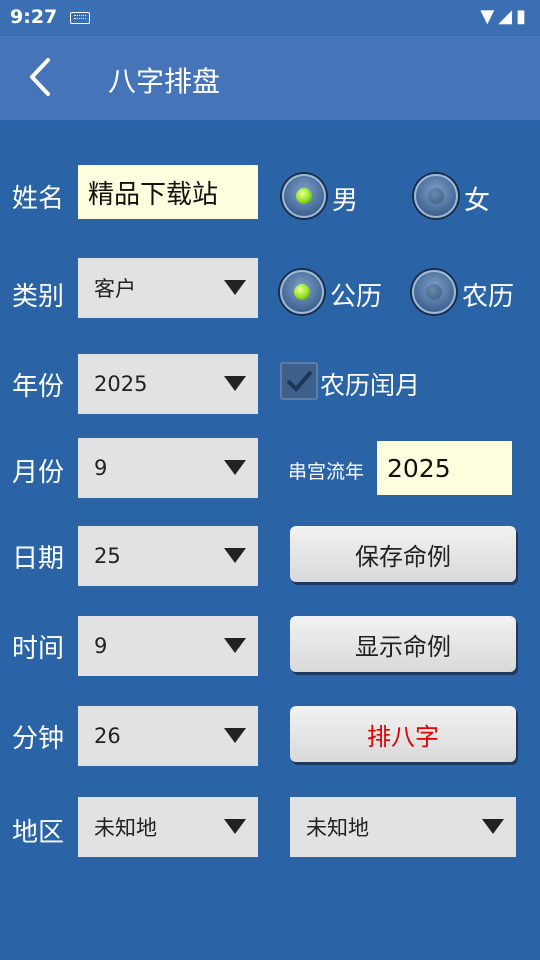 Image resolution: width=540 pixels, height=960 pixels. I want to click on back-button, so click(46, 77).